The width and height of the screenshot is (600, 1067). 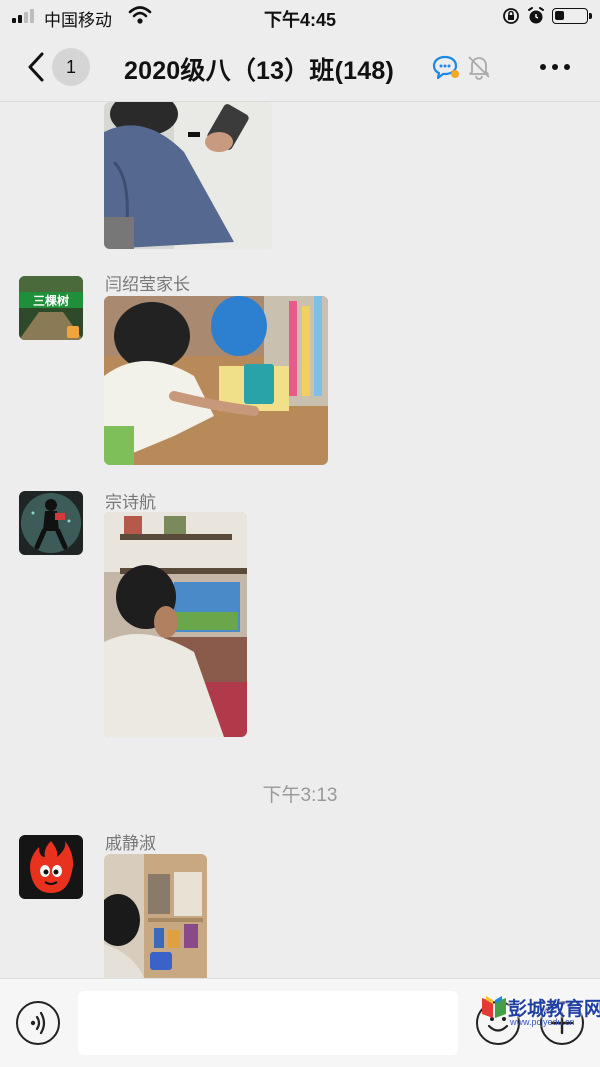 What do you see at coordinates (71, 67) in the screenshot?
I see `unread-count-badge: 1` at bounding box center [71, 67].